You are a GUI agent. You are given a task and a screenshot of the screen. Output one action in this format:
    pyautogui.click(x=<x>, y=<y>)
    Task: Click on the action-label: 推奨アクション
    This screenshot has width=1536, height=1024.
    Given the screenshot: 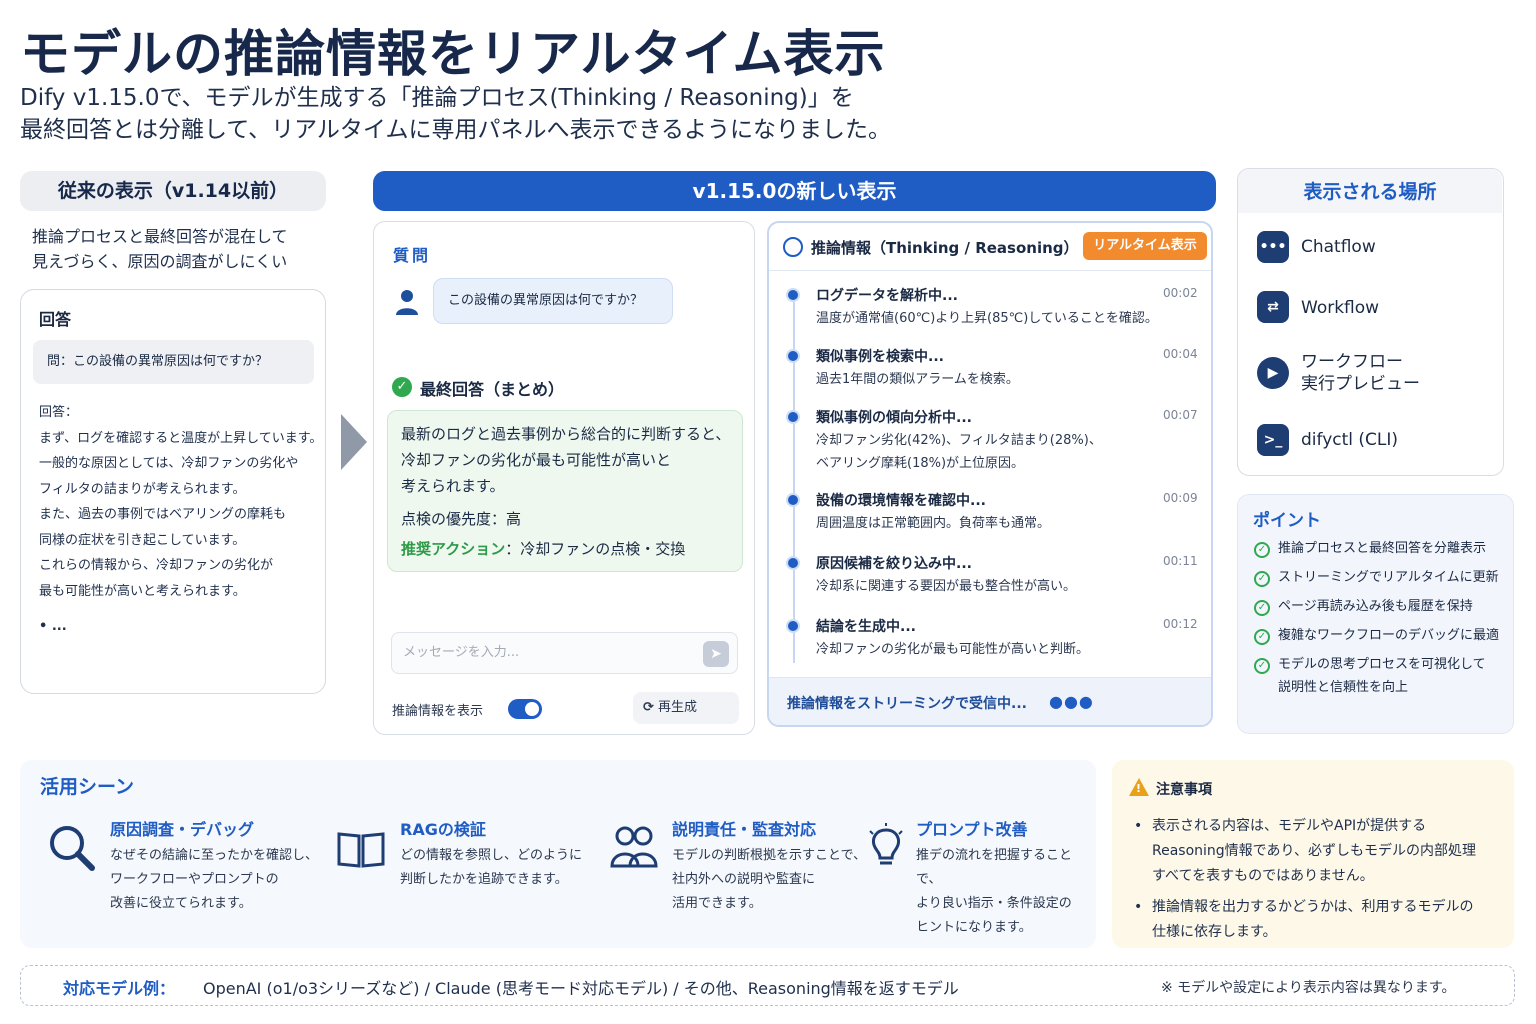 What is the action you would take?
    pyautogui.click(x=453, y=549)
    